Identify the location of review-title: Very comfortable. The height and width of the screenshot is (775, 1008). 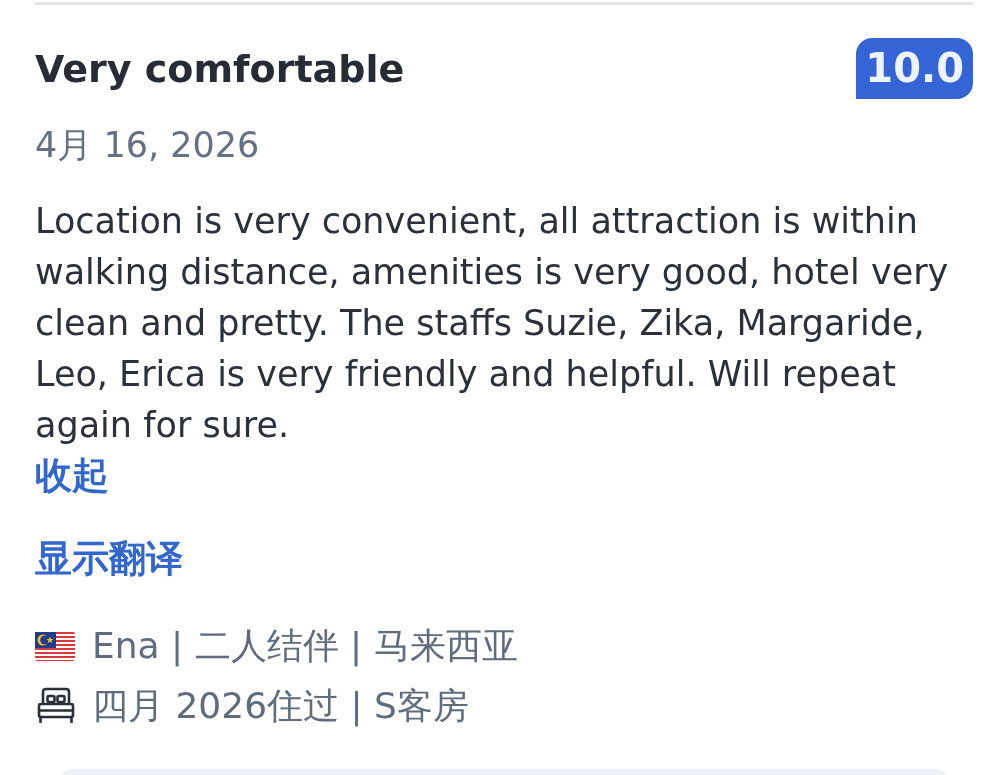
(220, 69).